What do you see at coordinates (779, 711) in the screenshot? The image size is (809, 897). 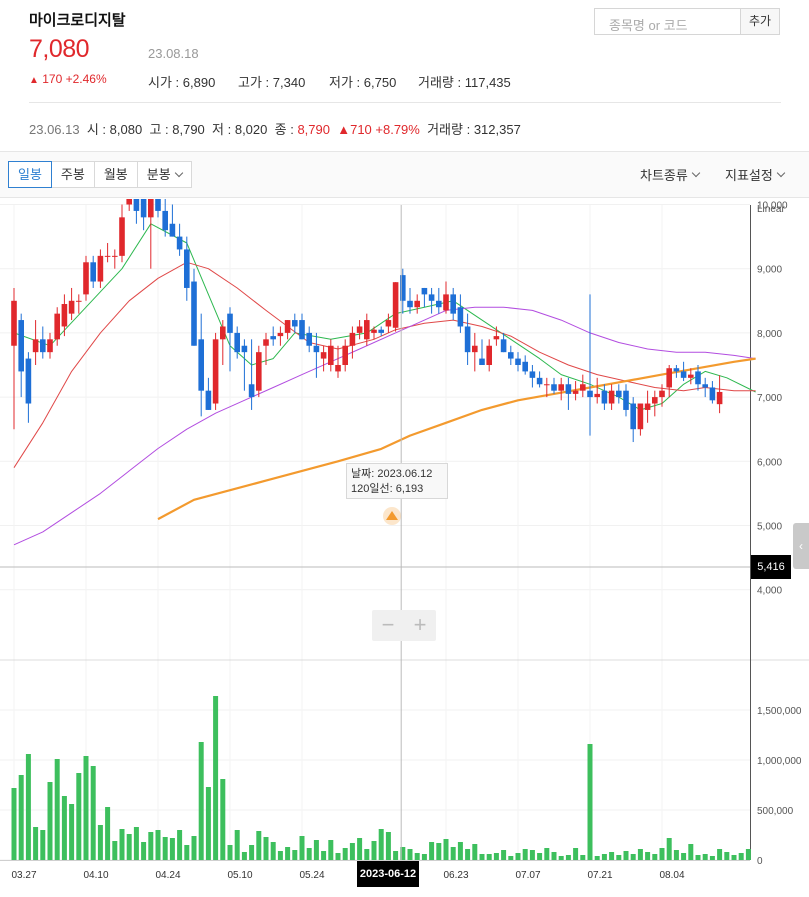 I see `volume-tick-label: 1,500,000` at bounding box center [779, 711].